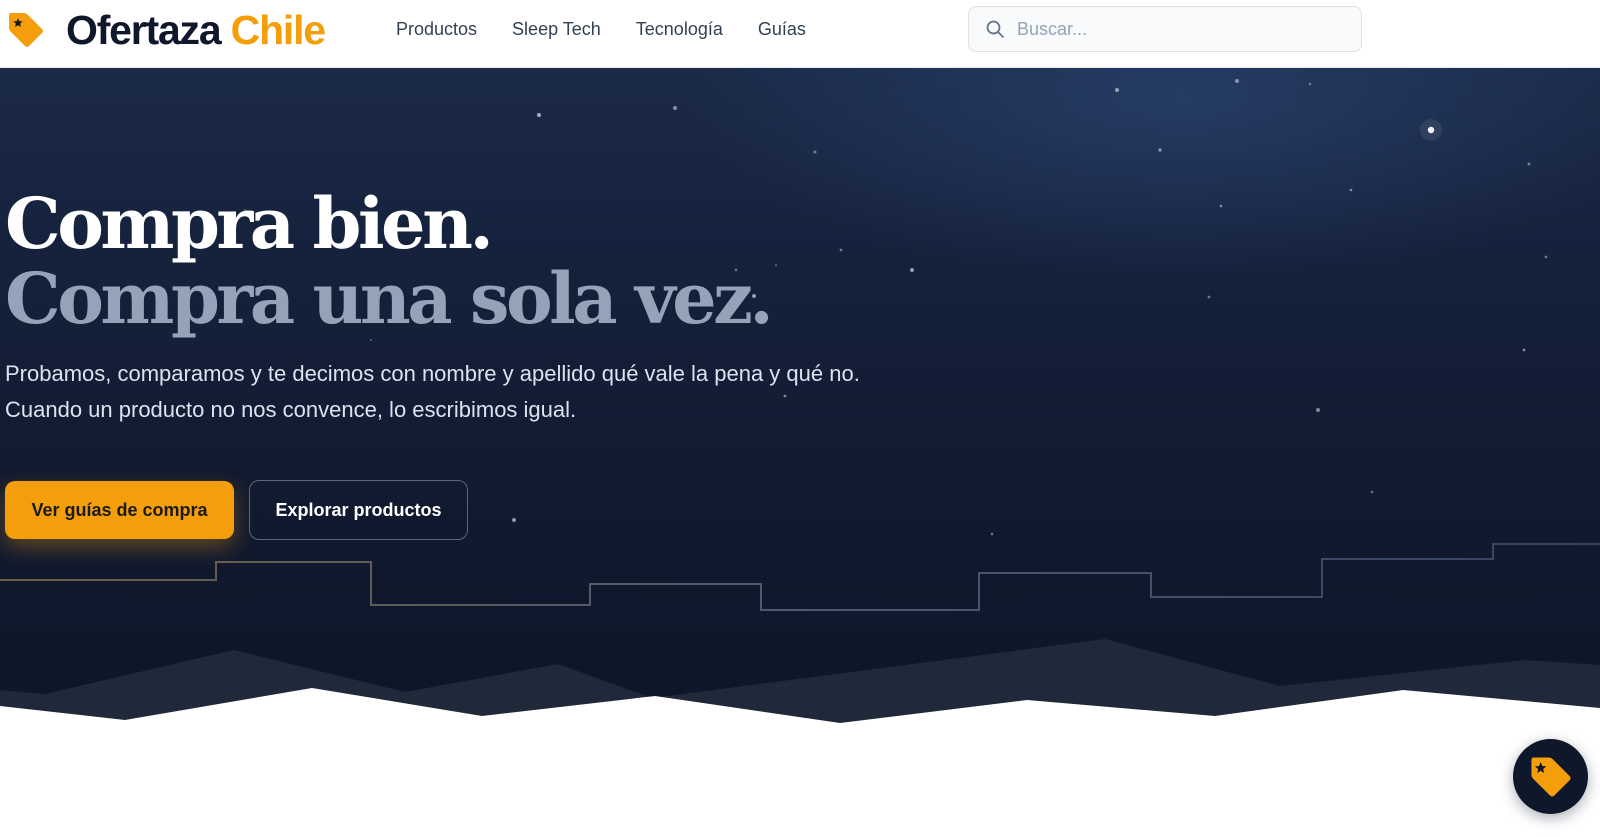  Describe the element at coordinates (249, 223) in the screenshot. I see `hero-title-line1: Compra bien.` at that location.